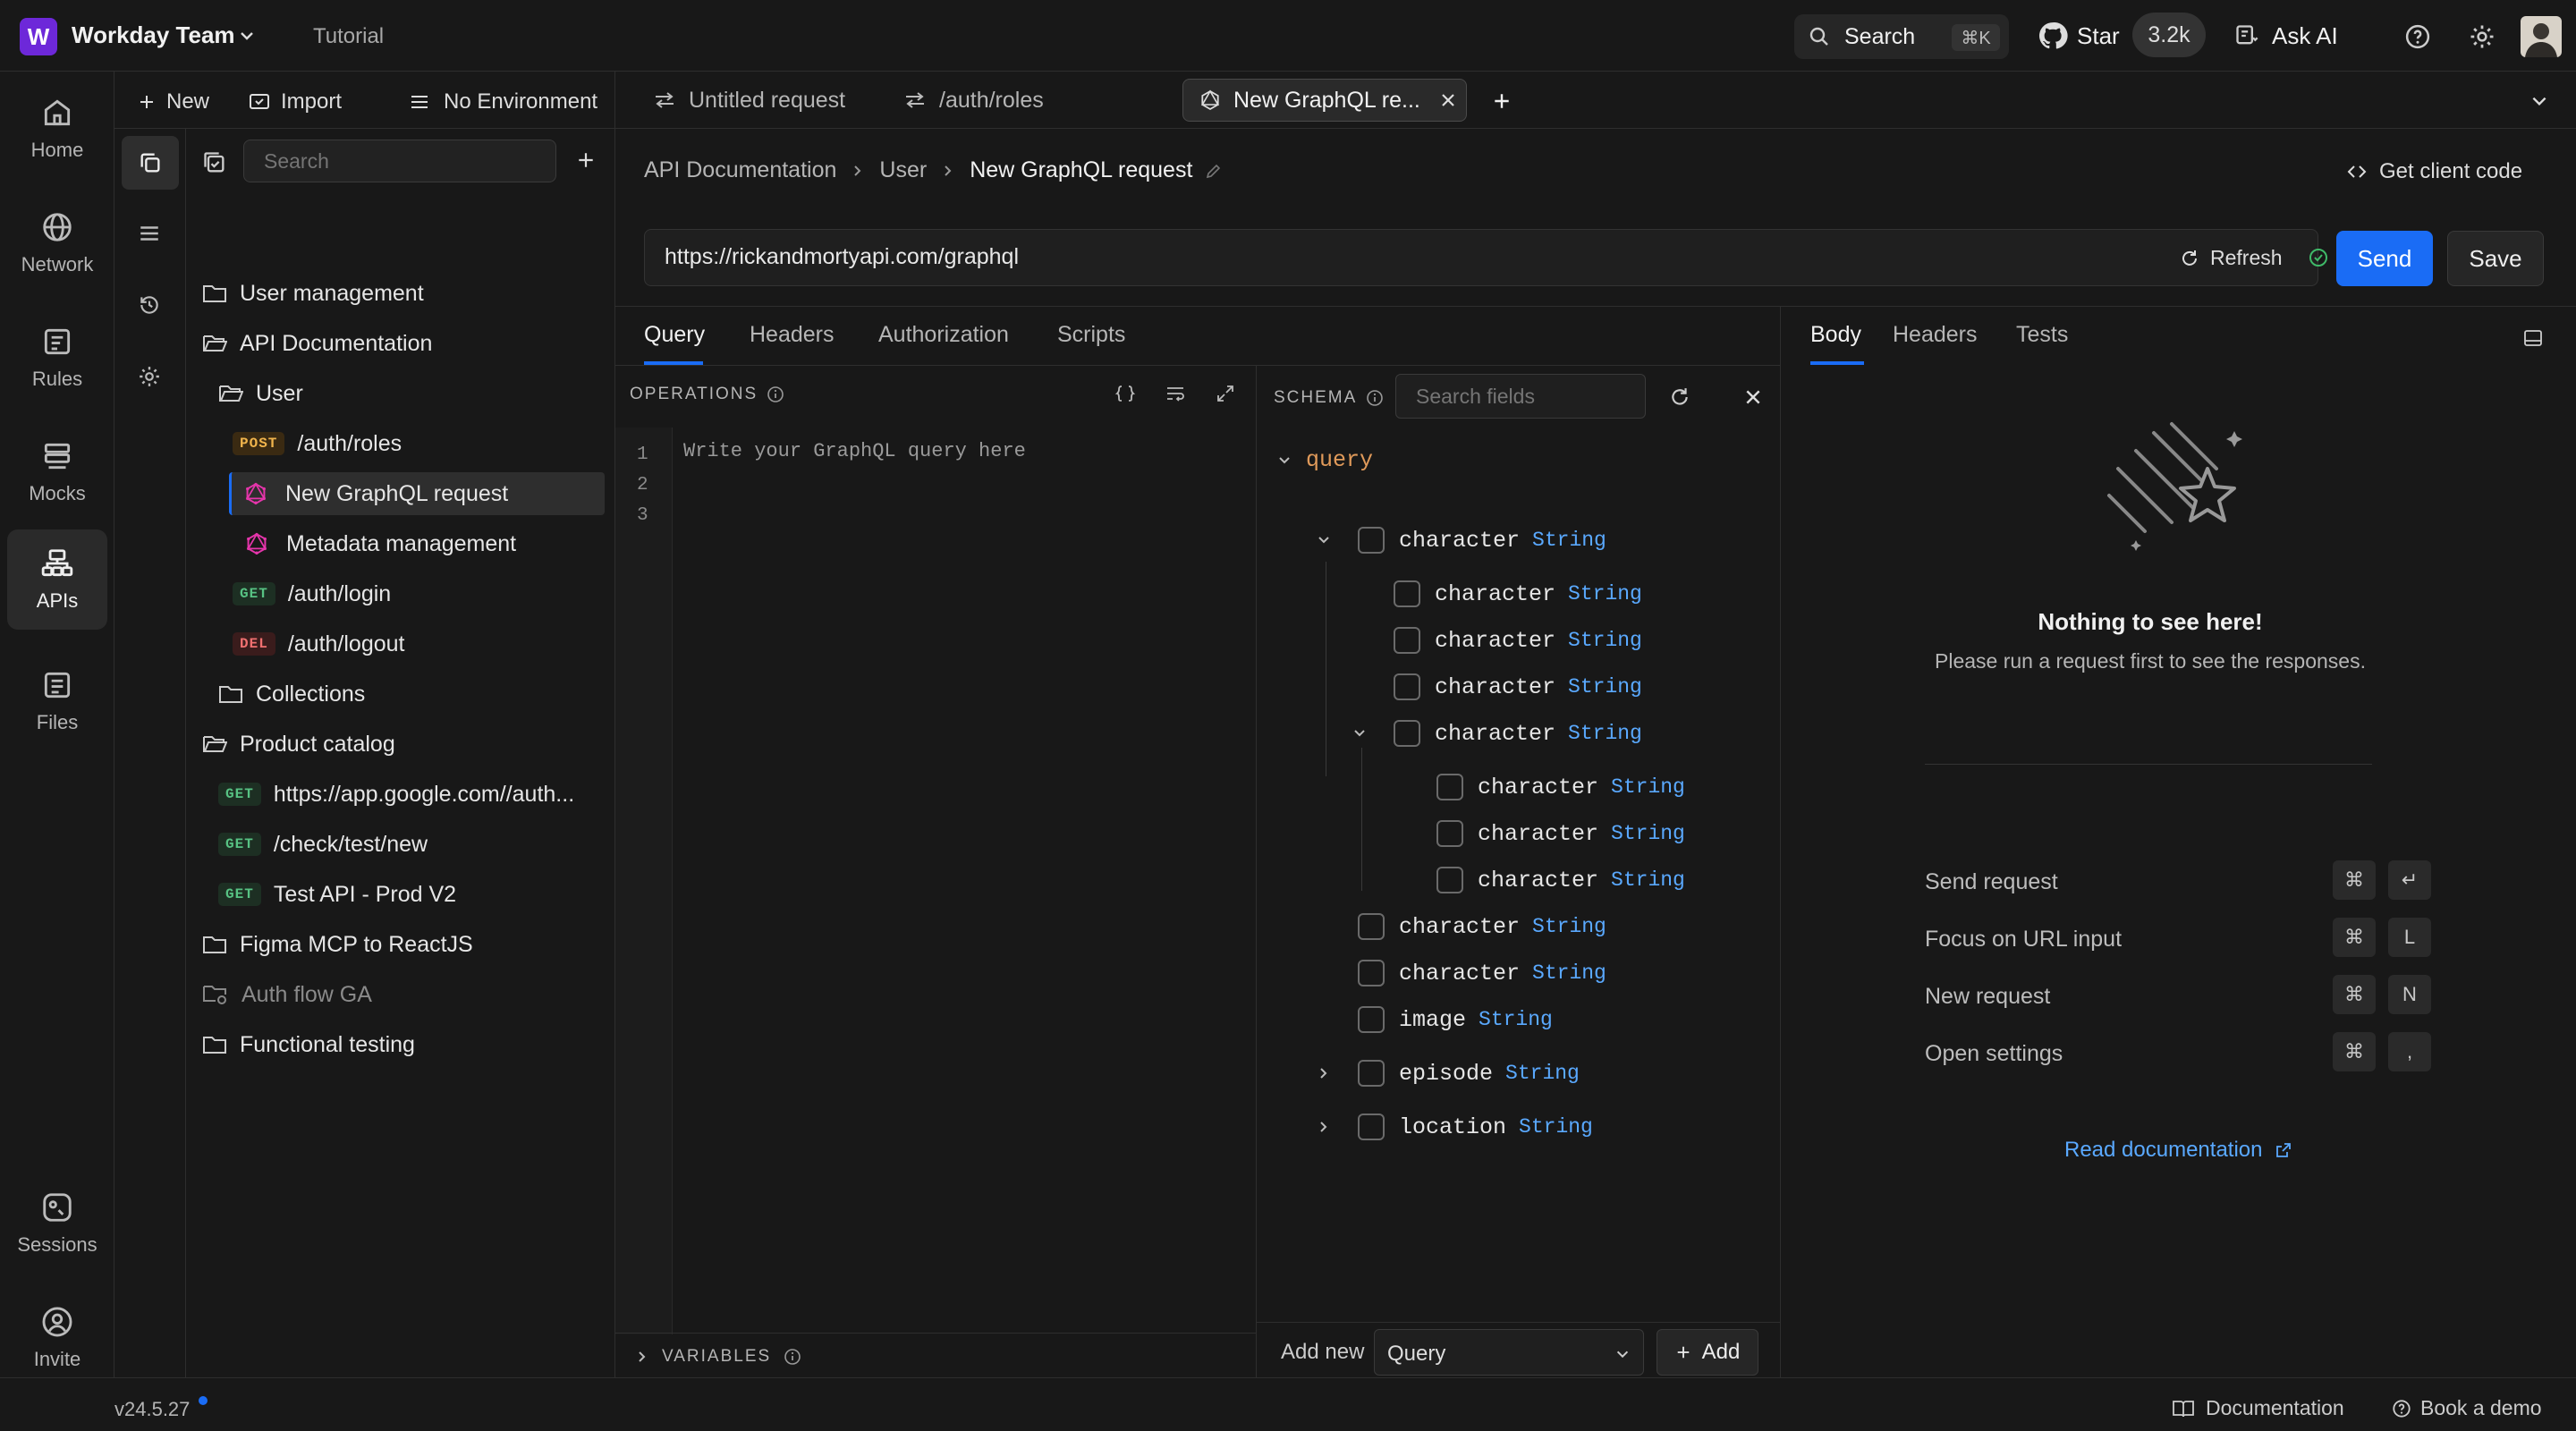 The height and width of the screenshot is (1431, 2576). What do you see at coordinates (2231, 258) in the screenshot?
I see `refresh-schema-button: Refresh` at bounding box center [2231, 258].